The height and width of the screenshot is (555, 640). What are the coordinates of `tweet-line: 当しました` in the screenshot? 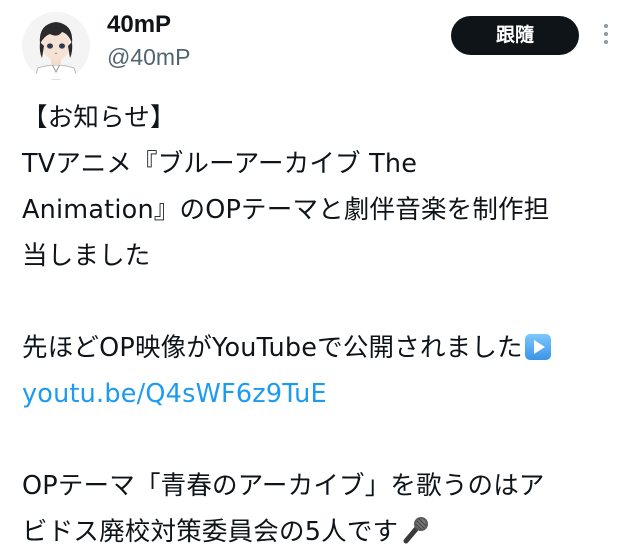 It's located at (86, 256).